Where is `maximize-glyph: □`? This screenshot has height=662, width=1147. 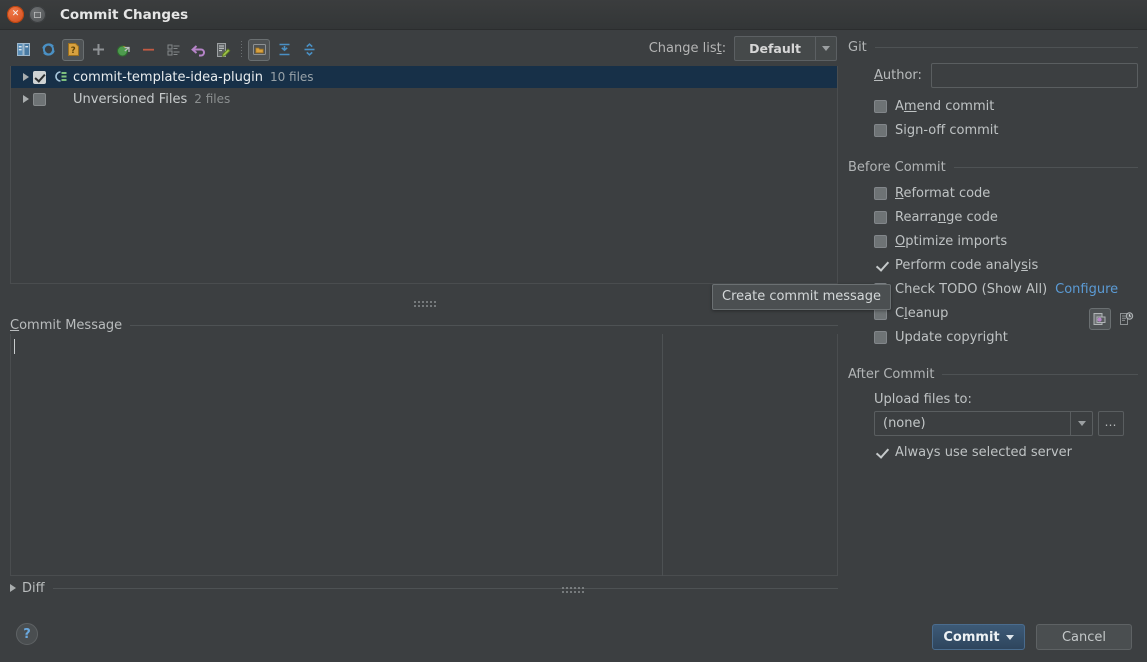 maximize-glyph: □ is located at coordinates (37, 14).